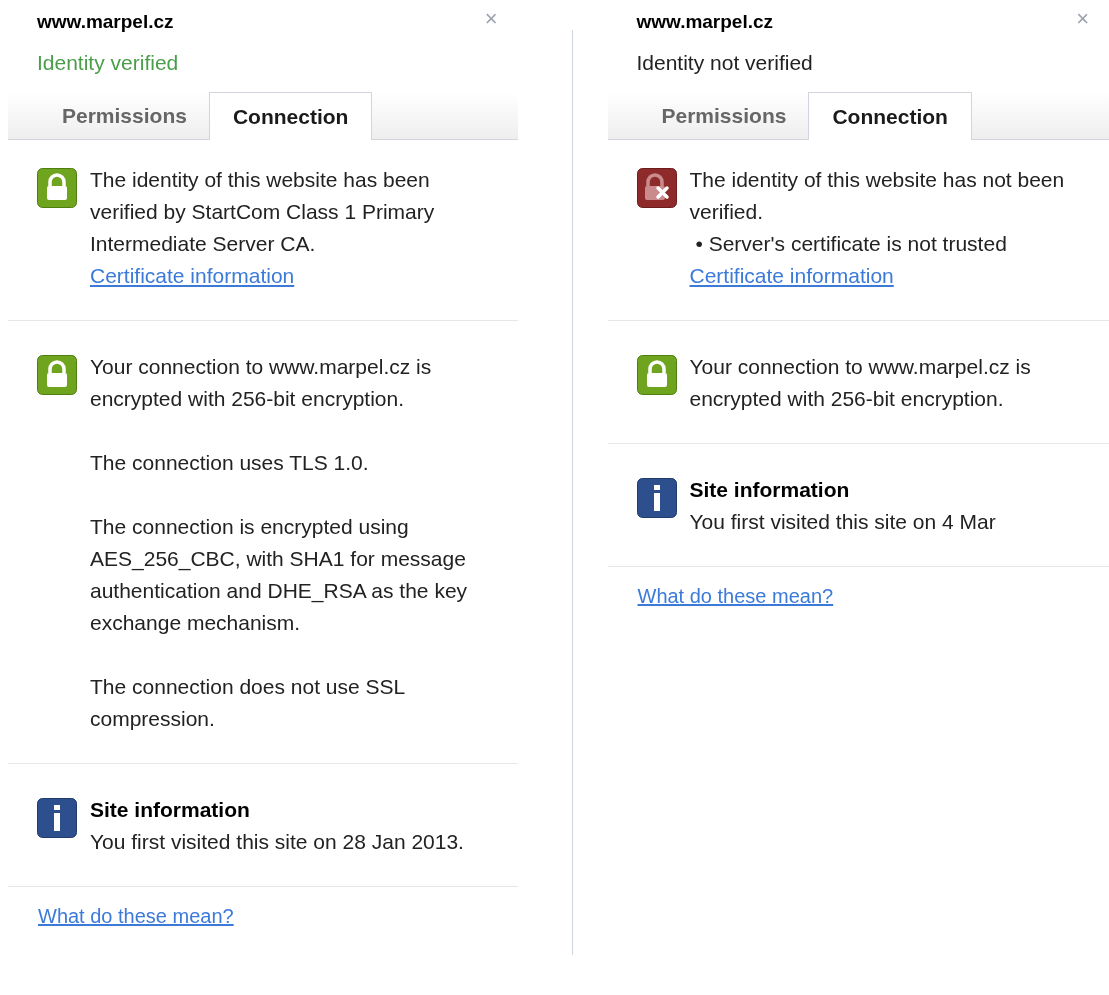 This screenshot has width=1109, height=995. What do you see at coordinates (248, 703) in the screenshot?
I see `section-text: The connection does not use SSL compression.` at bounding box center [248, 703].